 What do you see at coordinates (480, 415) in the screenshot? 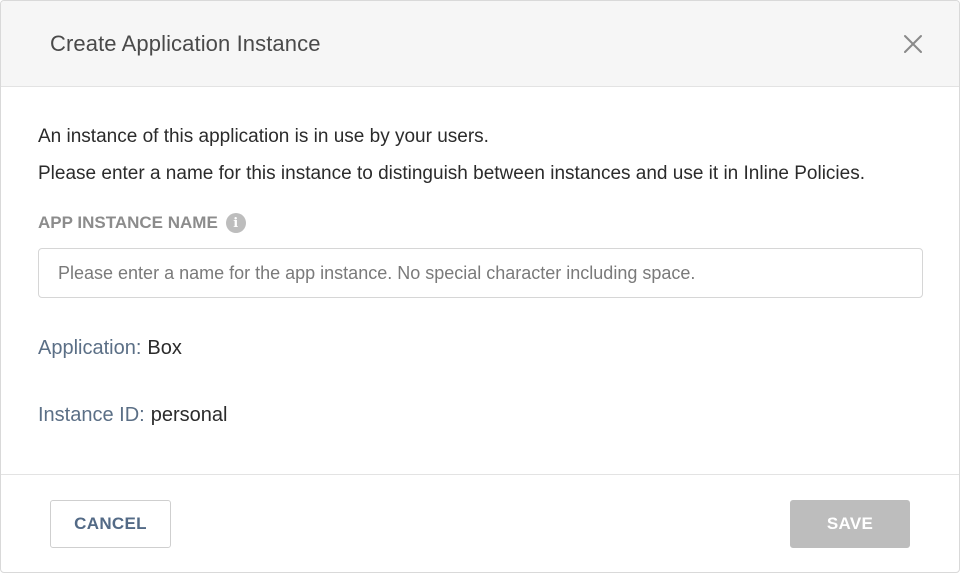
I see `instance-id-row: Instance ID: personal` at bounding box center [480, 415].